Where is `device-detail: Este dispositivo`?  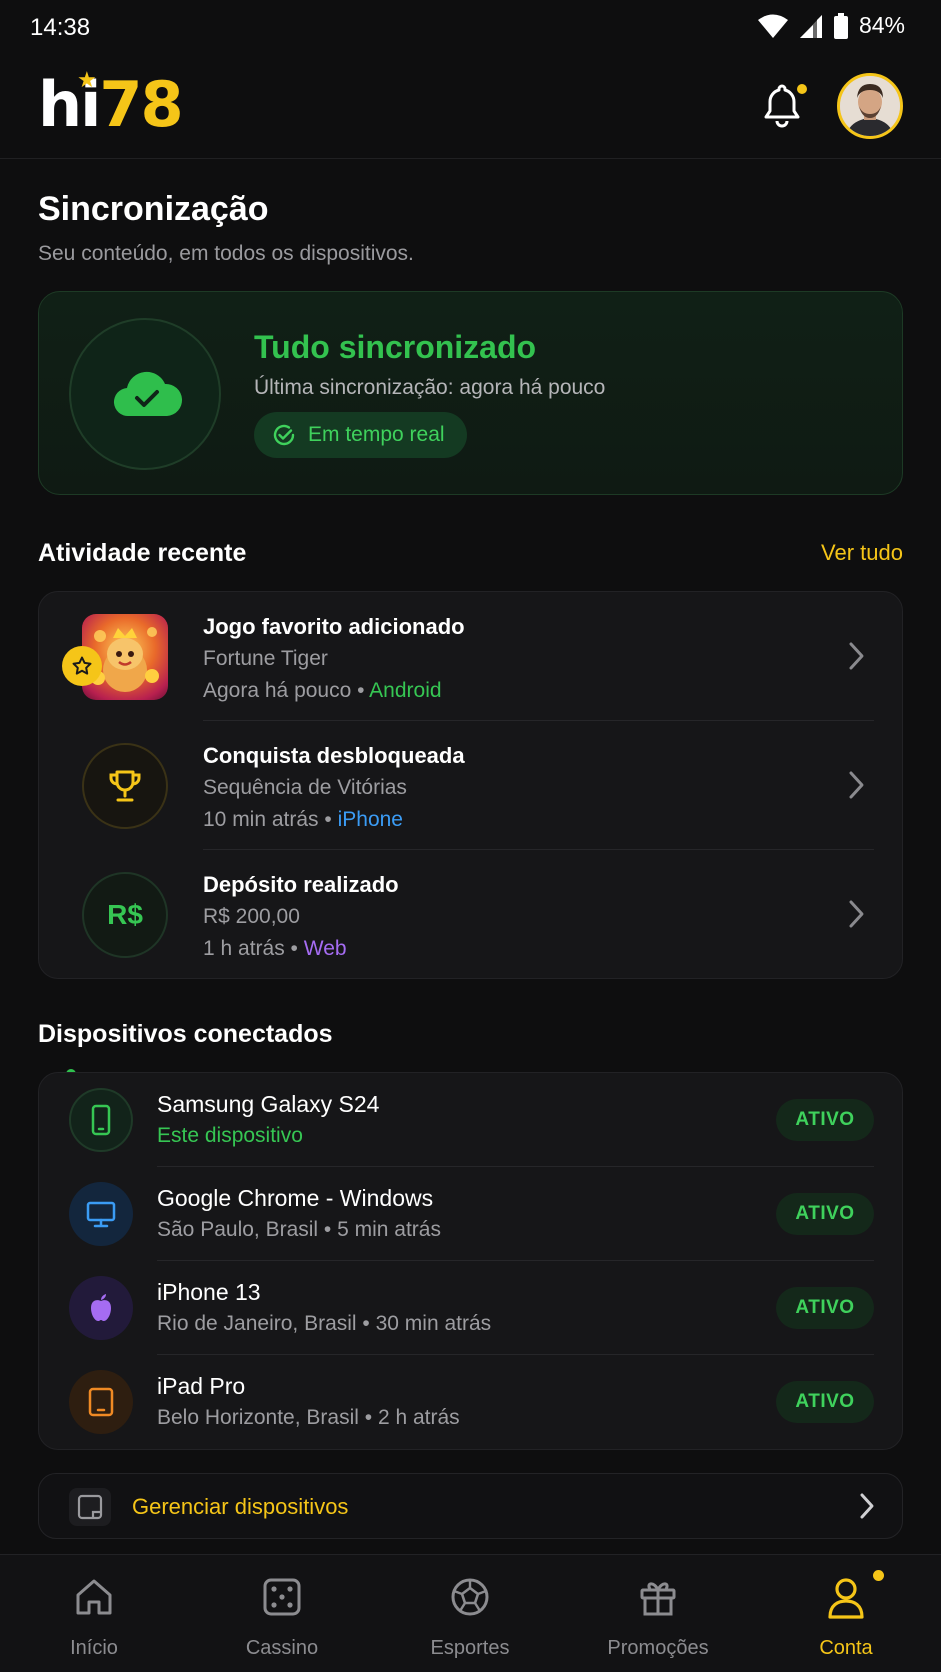
device-detail: Este dispositivo is located at coordinates (230, 1135).